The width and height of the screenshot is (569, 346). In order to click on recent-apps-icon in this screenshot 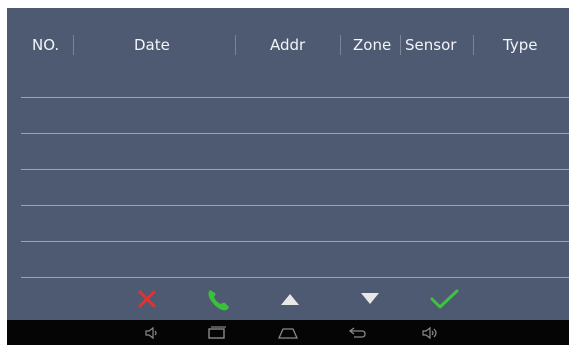, I will do `click(217, 332)`.